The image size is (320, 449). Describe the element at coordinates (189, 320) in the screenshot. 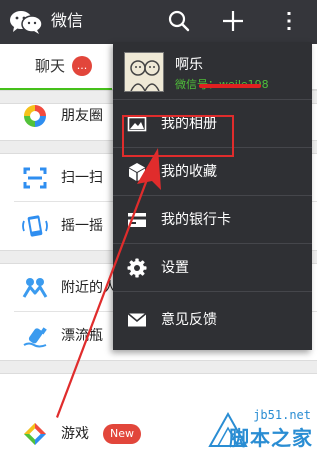

I see `menu-item-label: 意见反馈` at that location.